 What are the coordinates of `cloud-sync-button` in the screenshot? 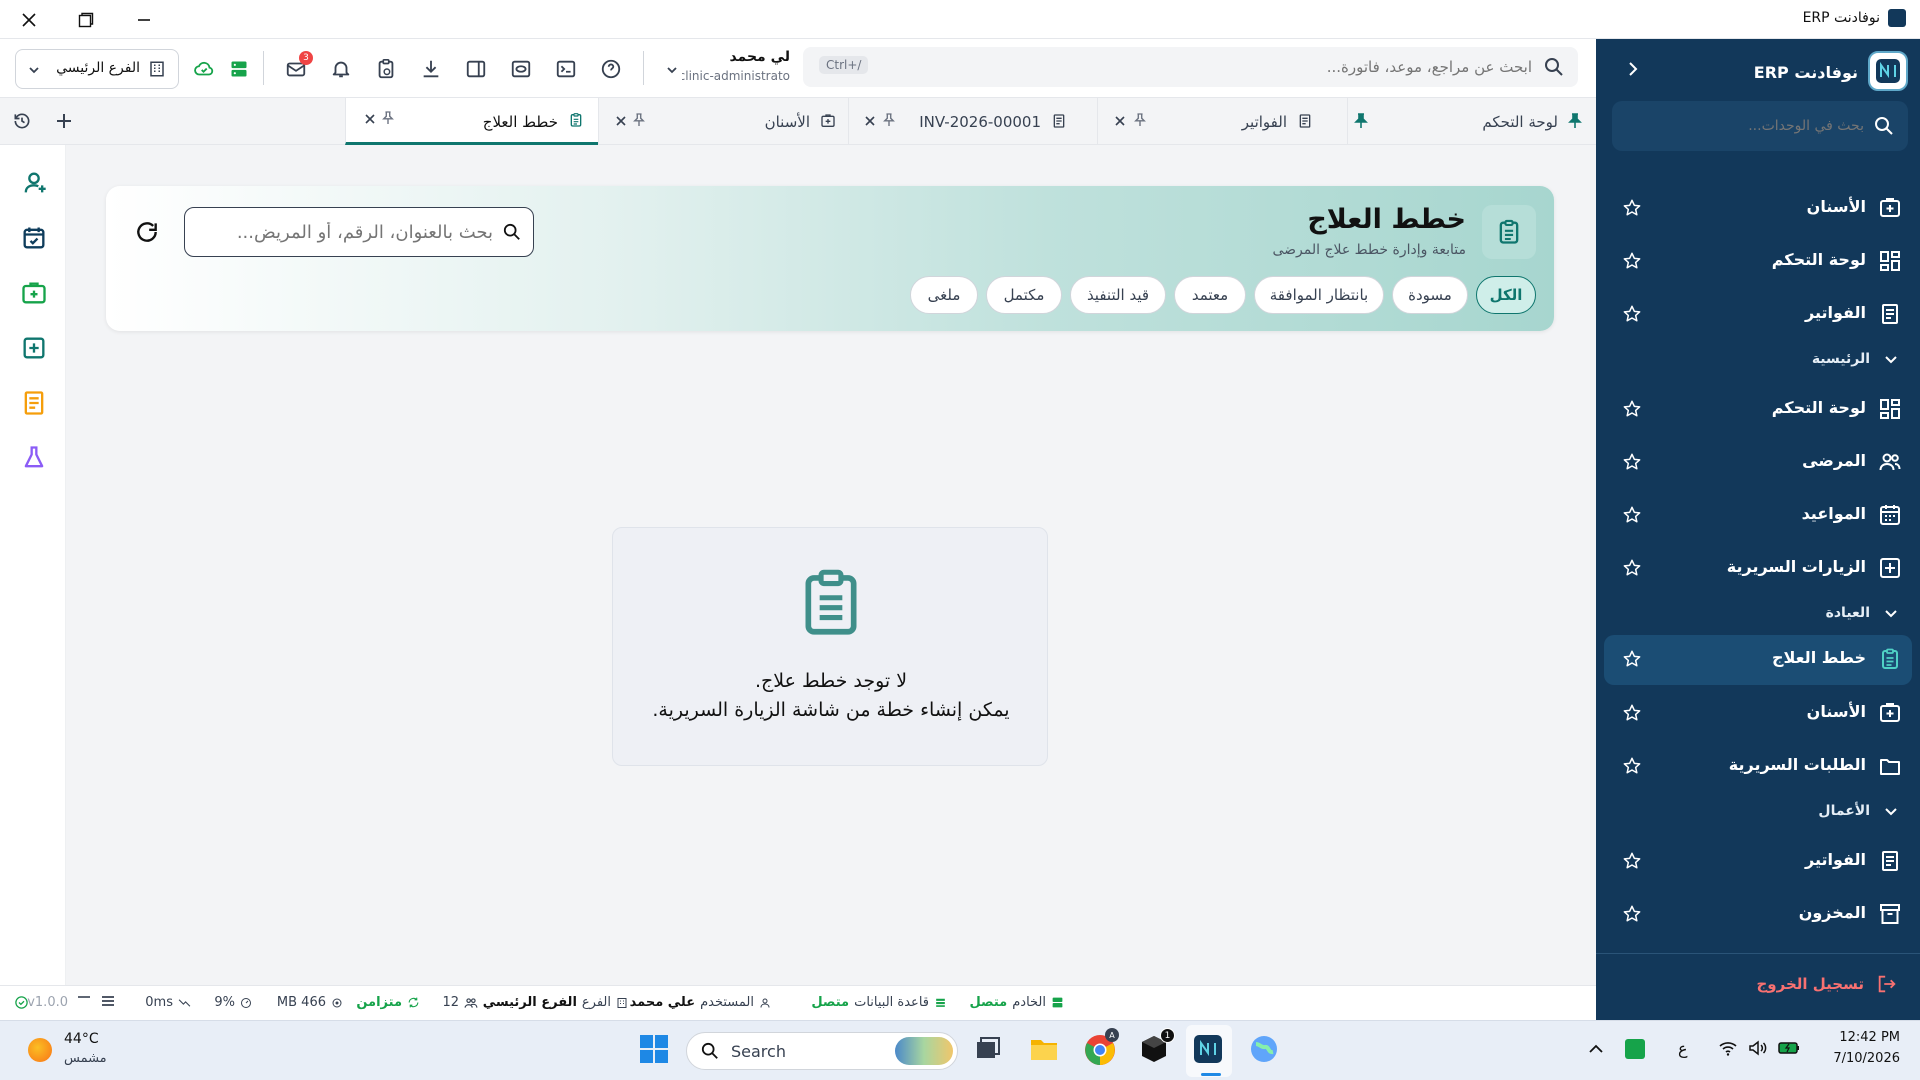 It's located at (204, 69).